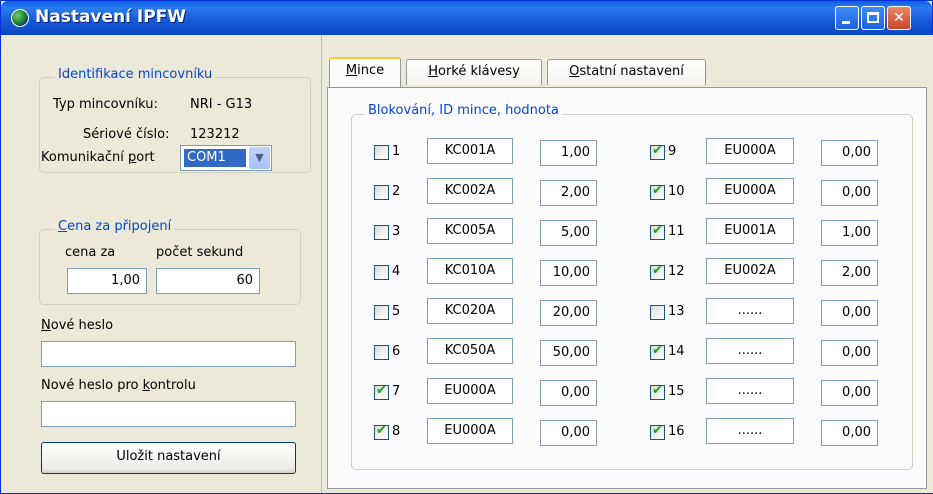  Describe the element at coordinates (168, 458) in the screenshot. I see `save-settings-button: Uložit nastavení` at that location.